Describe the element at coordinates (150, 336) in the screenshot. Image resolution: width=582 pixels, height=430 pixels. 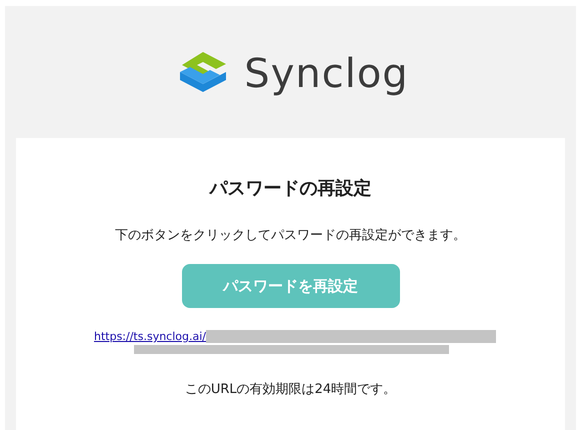
I see `reset-link: https://ts.synclog.ai/` at that location.